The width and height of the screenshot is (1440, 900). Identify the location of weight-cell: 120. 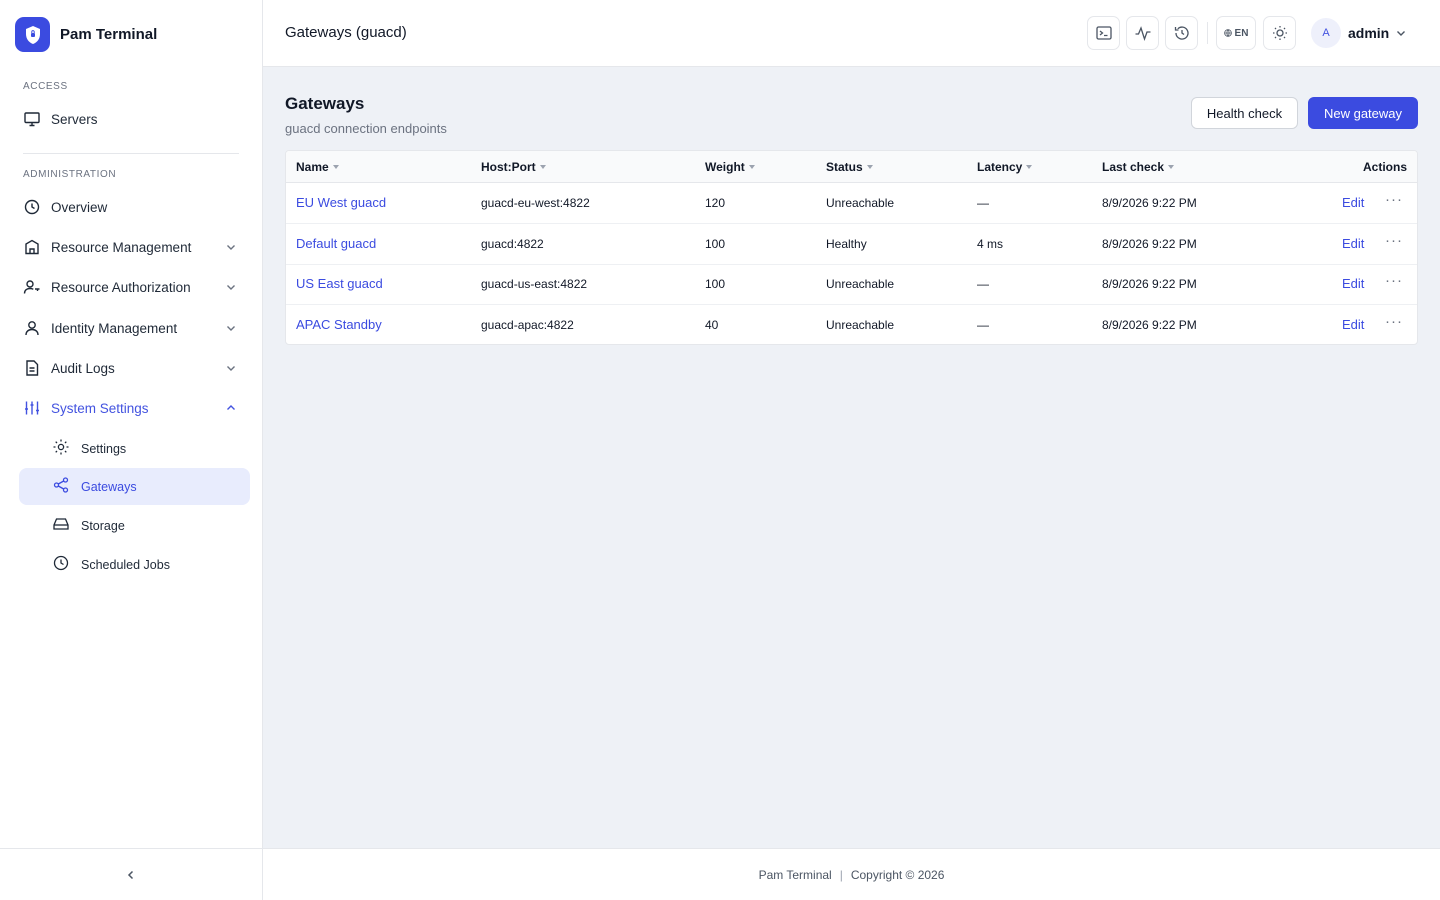
(715, 203).